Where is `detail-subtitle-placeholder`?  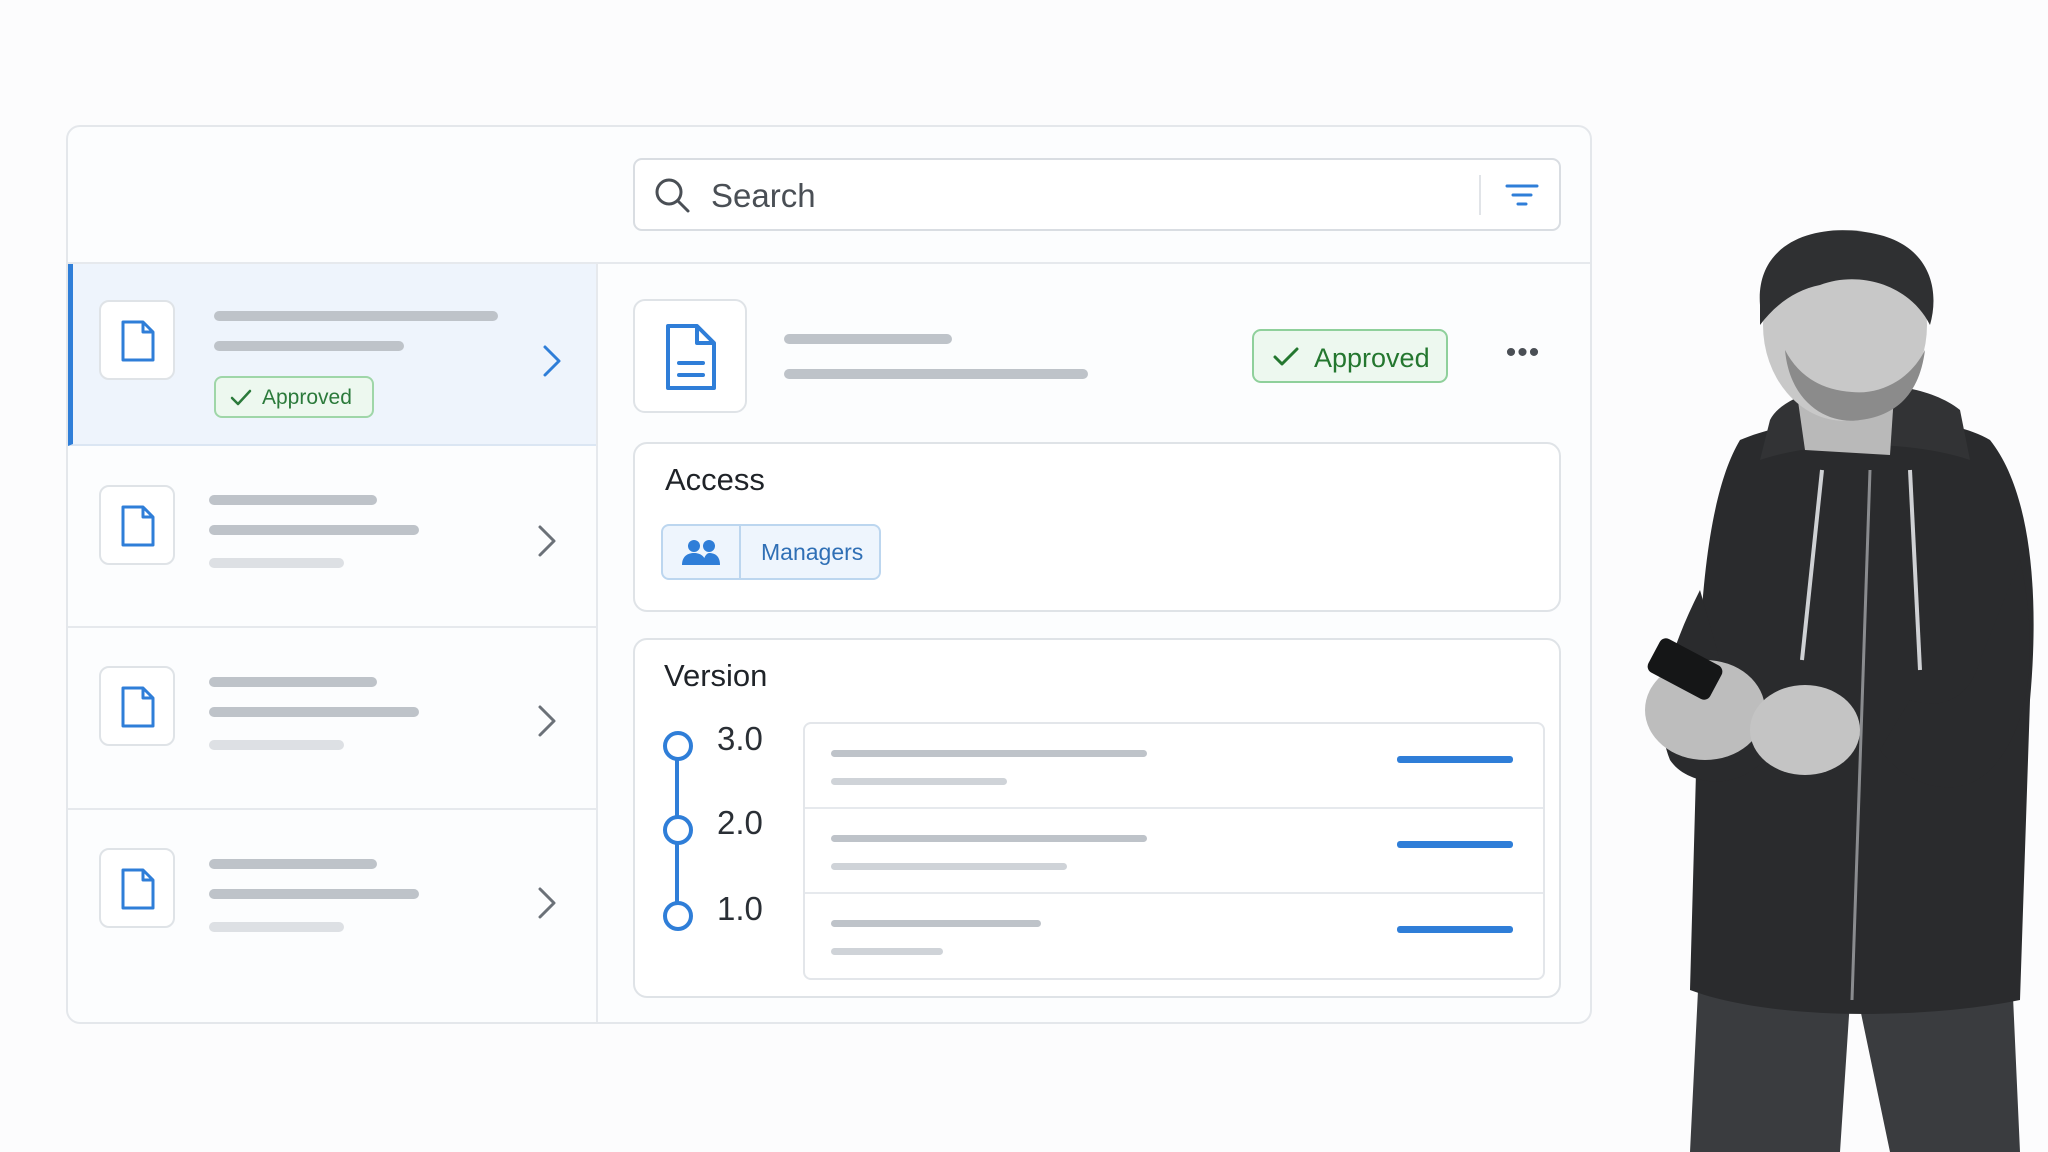 detail-subtitle-placeholder is located at coordinates (936, 374).